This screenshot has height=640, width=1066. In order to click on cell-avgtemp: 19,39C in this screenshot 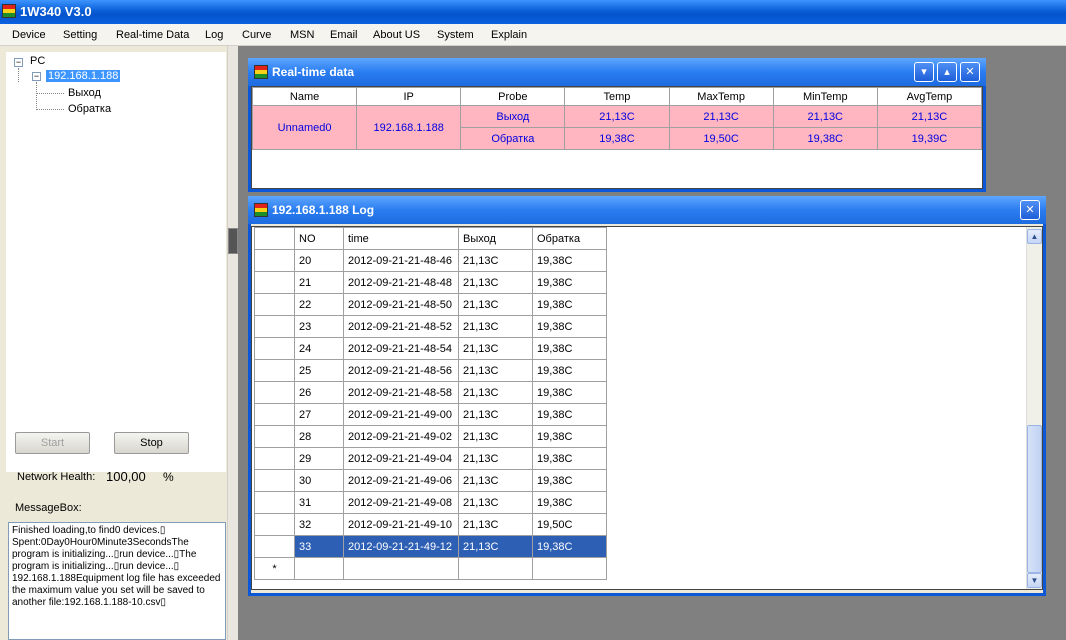, I will do `click(929, 138)`.